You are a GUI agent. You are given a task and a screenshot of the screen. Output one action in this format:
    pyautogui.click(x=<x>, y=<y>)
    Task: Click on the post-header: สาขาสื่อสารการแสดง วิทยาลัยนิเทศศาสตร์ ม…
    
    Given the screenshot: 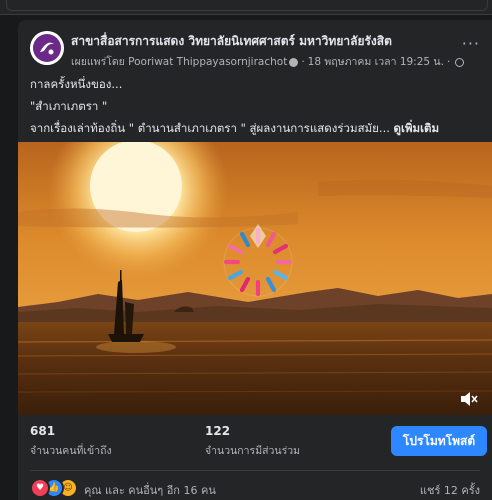 What is the action you would take?
    pyautogui.click(x=255, y=46)
    